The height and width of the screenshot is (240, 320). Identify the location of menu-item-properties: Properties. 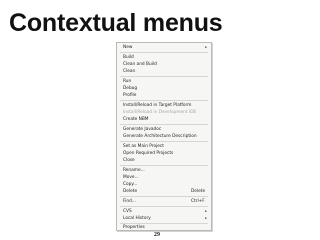
(164, 227).